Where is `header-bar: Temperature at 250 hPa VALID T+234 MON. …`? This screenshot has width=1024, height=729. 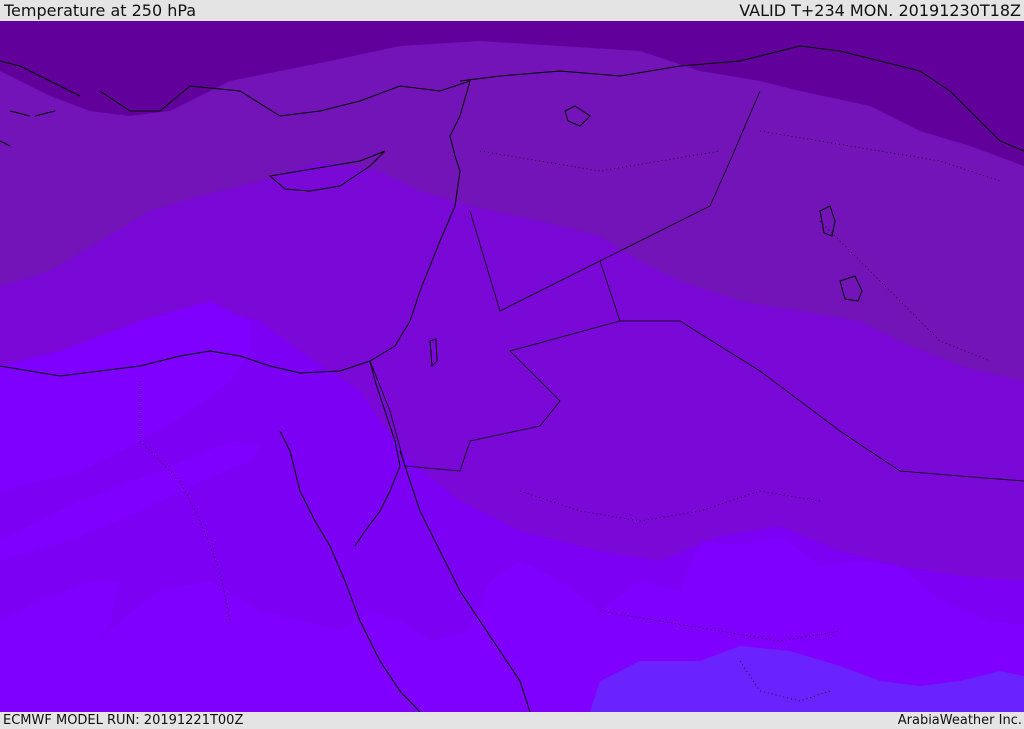
header-bar: Temperature at 250 hPa VALID T+234 MON. … is located at coordinates (512, 10).